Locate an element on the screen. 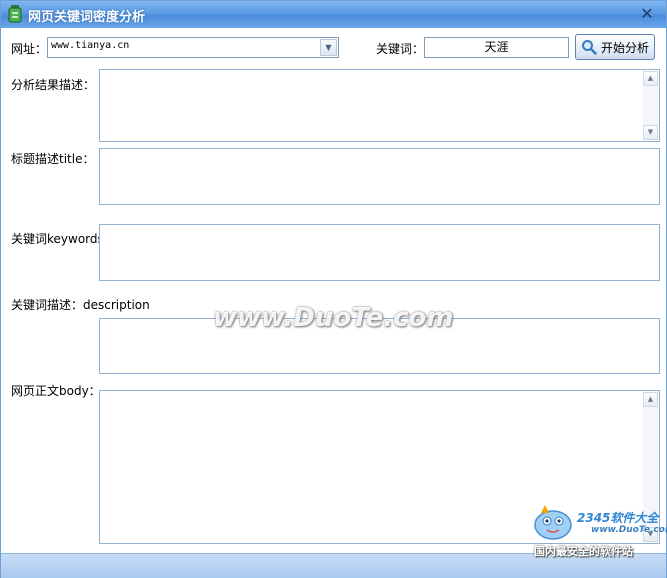 The image size is (667, 578). mascot-icon is located at coordinates (553, 522).